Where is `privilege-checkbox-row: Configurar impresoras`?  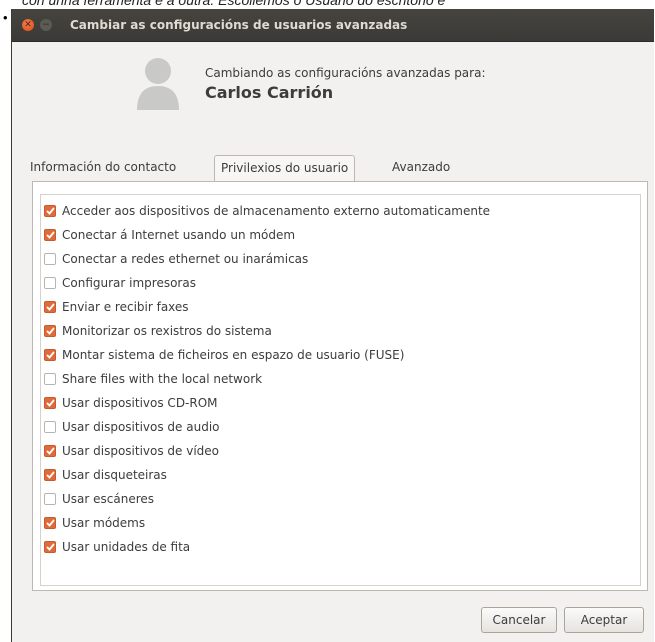
privilege-checkbox-row: Configurar impresoras is located at coordinates (120, 283).